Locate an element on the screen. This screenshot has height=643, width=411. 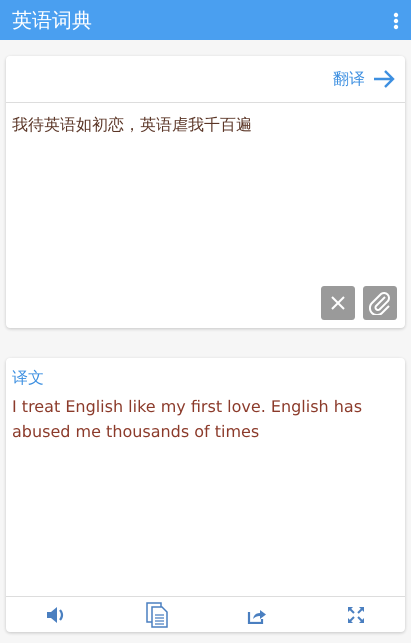
clear-button is located at coordinates (338, 303).